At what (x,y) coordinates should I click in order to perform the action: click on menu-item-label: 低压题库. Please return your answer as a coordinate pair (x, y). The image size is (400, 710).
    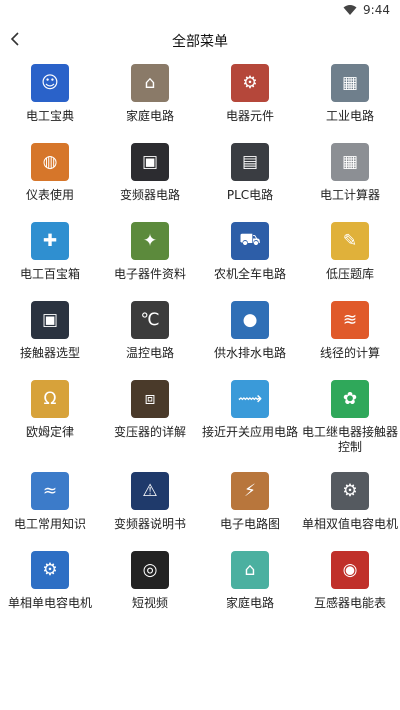
    Looking at the image, I should click on (349, 274).